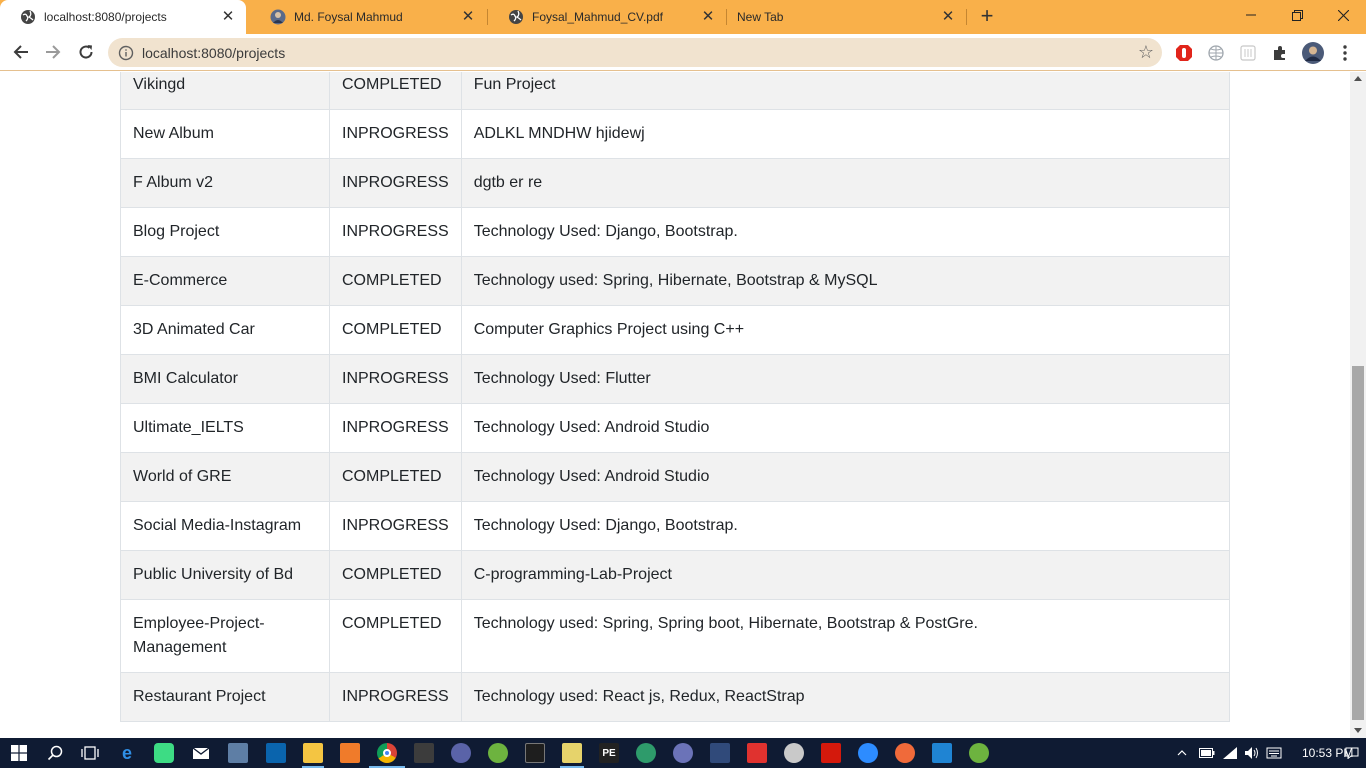 This screenshot has width=1366, height=768. Describe the element at coordinates (1207, 753) in the screenshot. I see `battery-icon` at that location.